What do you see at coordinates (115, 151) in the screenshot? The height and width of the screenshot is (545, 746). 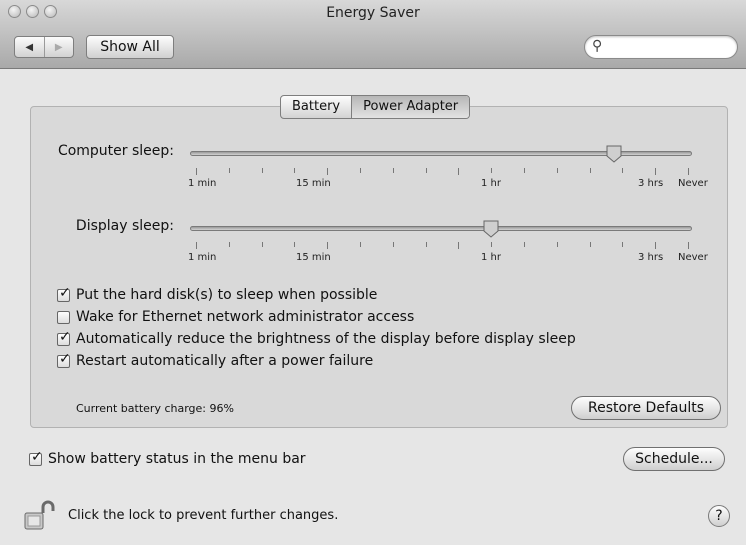 I see `computer-sleep-label: Computer sleep:` at bounding box center [115, 151].